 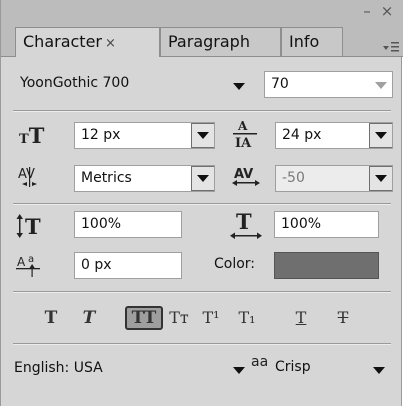 What do you see at coordinates (211, 318) in the screenshot?
I see `superscript-button: T¹` at bounding box center [211, 318].